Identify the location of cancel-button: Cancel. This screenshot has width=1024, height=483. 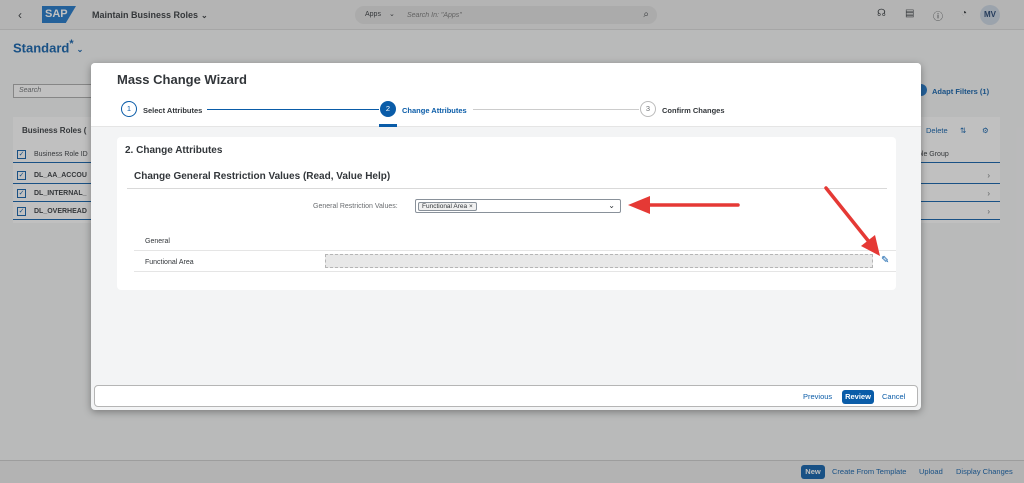
(893, 396).